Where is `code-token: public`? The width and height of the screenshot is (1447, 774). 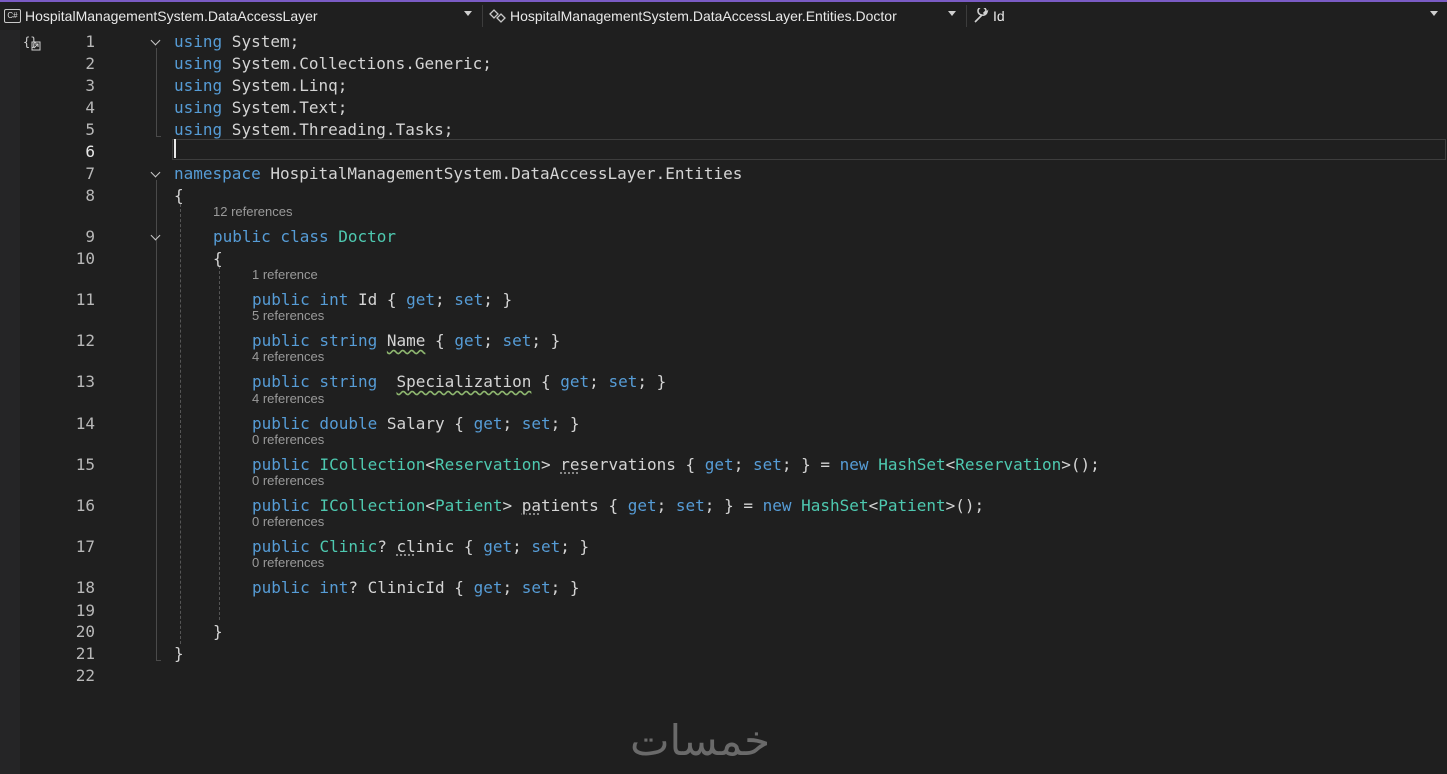 code-token: public is located at coordinates (281, 505).